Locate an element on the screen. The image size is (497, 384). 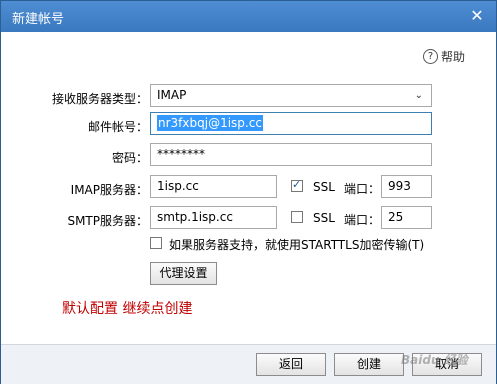
server-type-label: 接收服务器类型： is located at coordinates (99, 99).